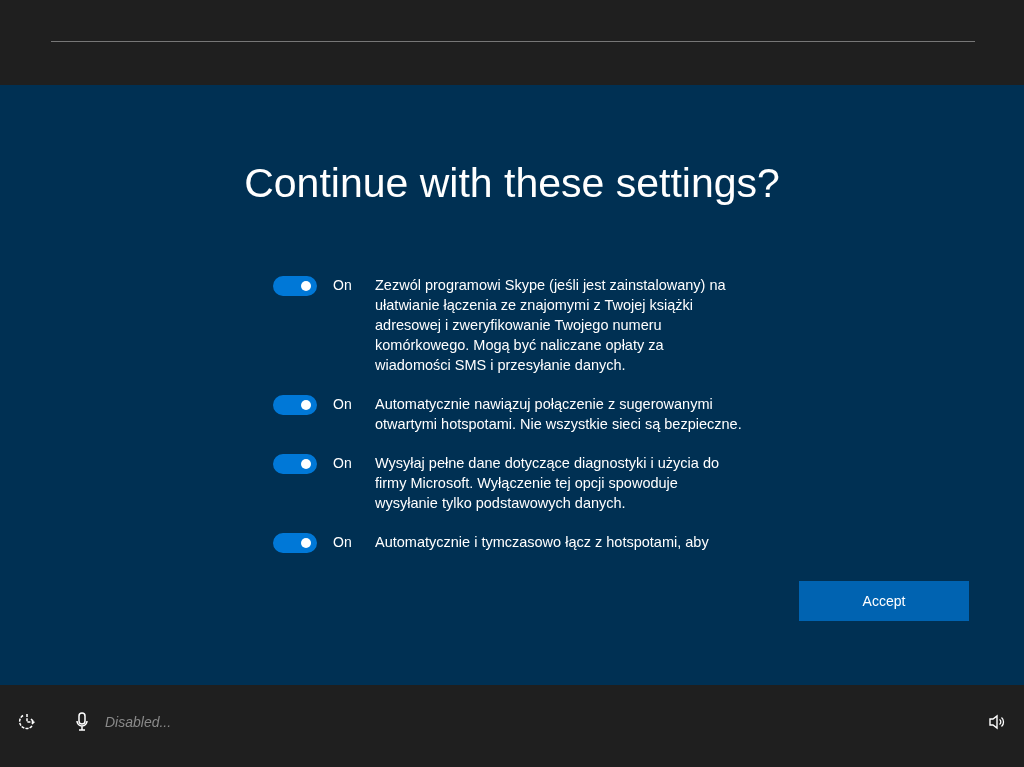  Describe the element at coordinates (551, 325) in the screenshot. I see `setting-description: Zezwól programowi Skype (jeśli jest zainstalowany) na ułatwianie łączenia ze znajomymi z Twojej książki adresowej i zweryfikowanie Twojego numeru komórkowego. Mogą być naliczane opłaty za wiadomości SMS i przesyłanie danych.` at that location.